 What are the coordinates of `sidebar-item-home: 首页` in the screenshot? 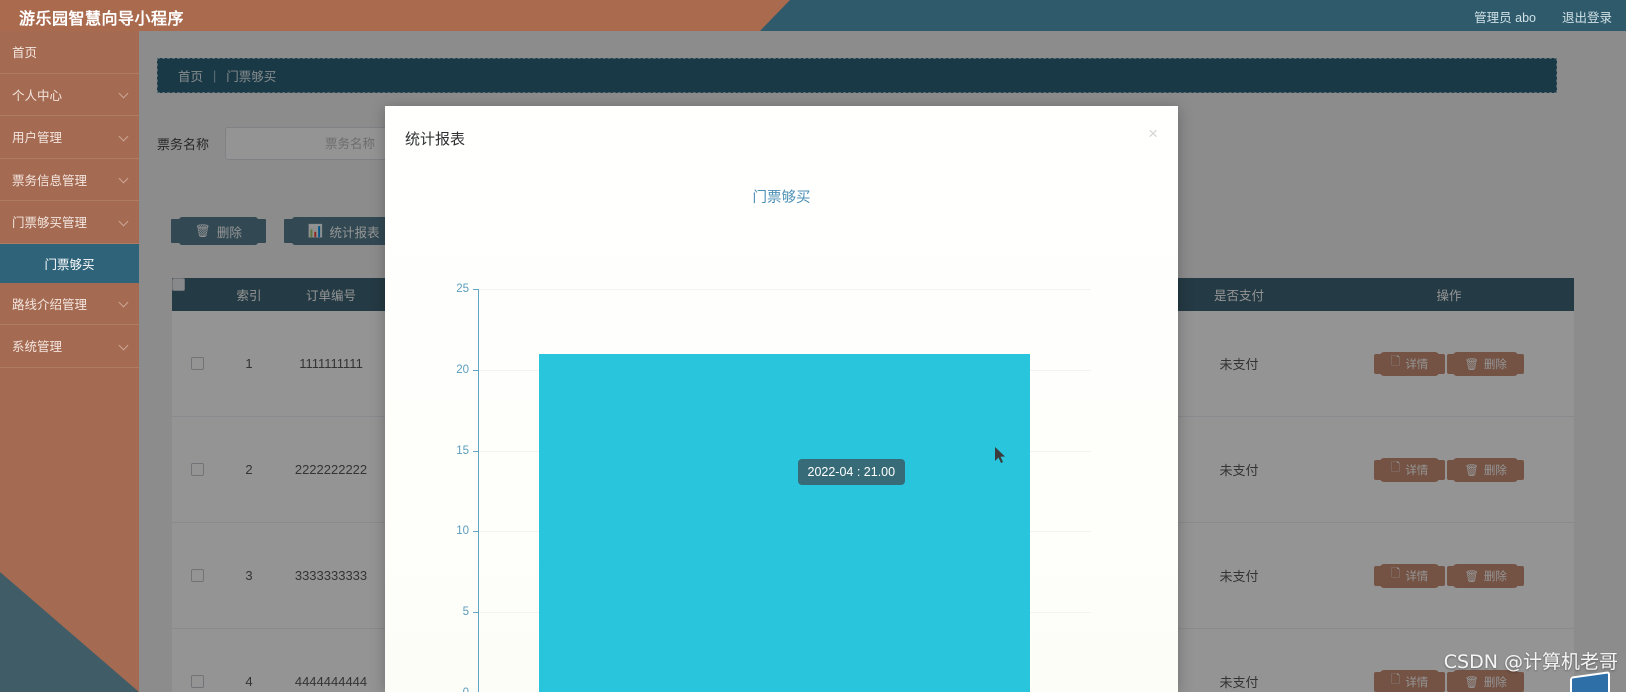 It's located at (69, 52).